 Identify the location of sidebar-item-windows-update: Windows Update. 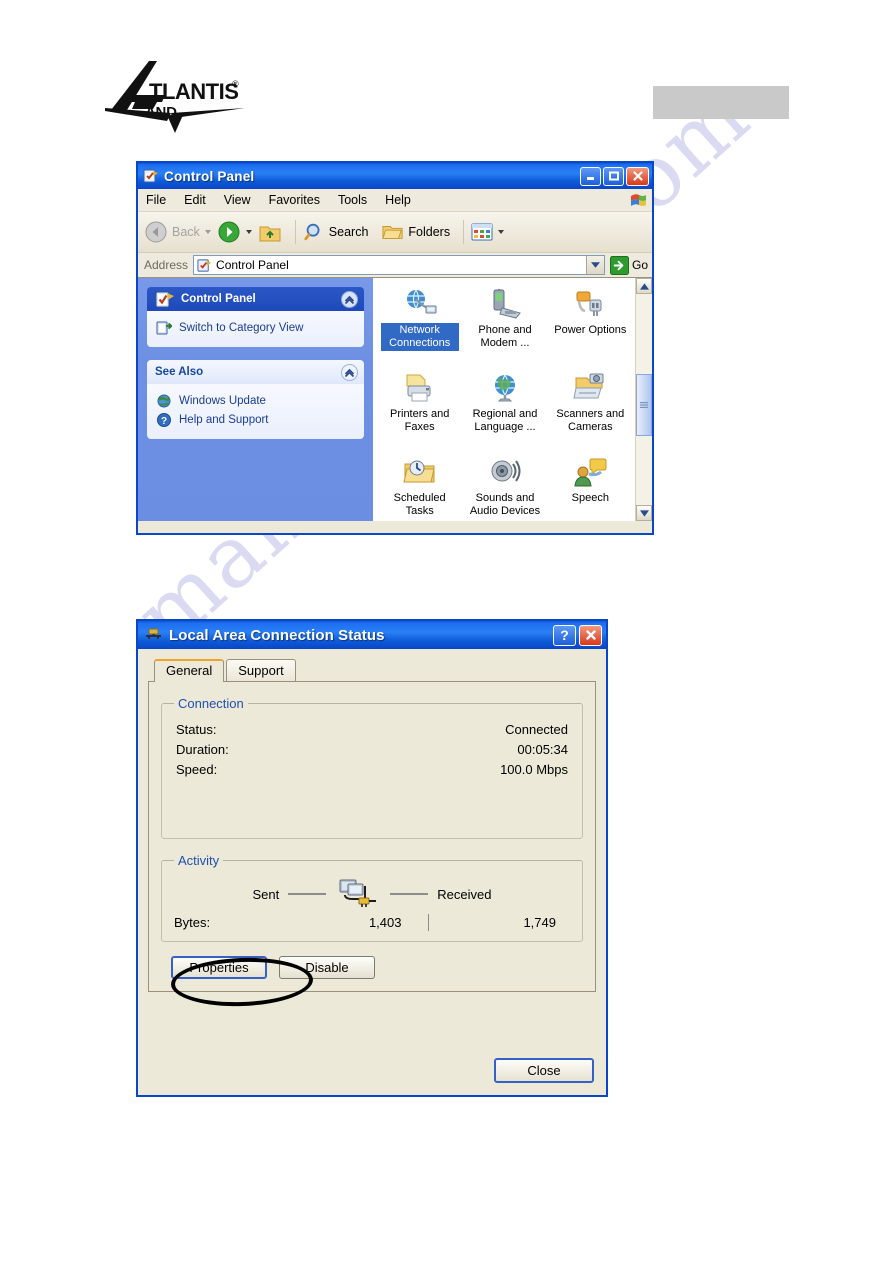
(257, 401).